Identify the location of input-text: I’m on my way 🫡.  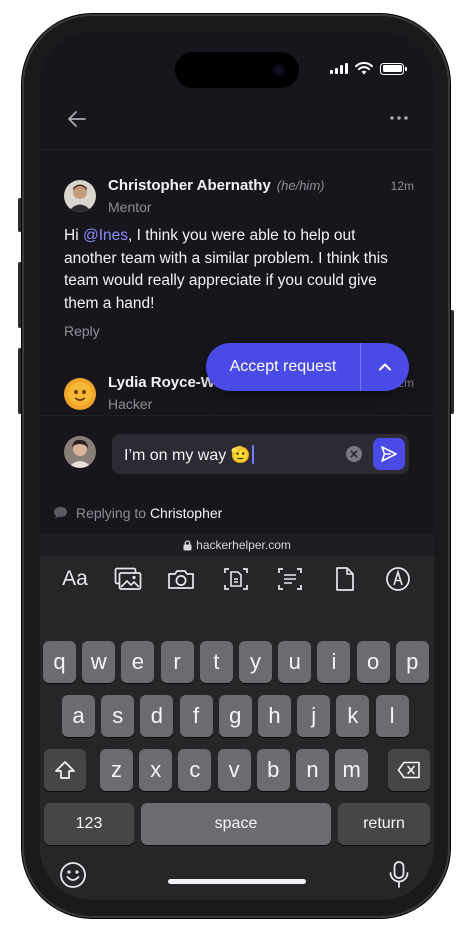
(187, 455).